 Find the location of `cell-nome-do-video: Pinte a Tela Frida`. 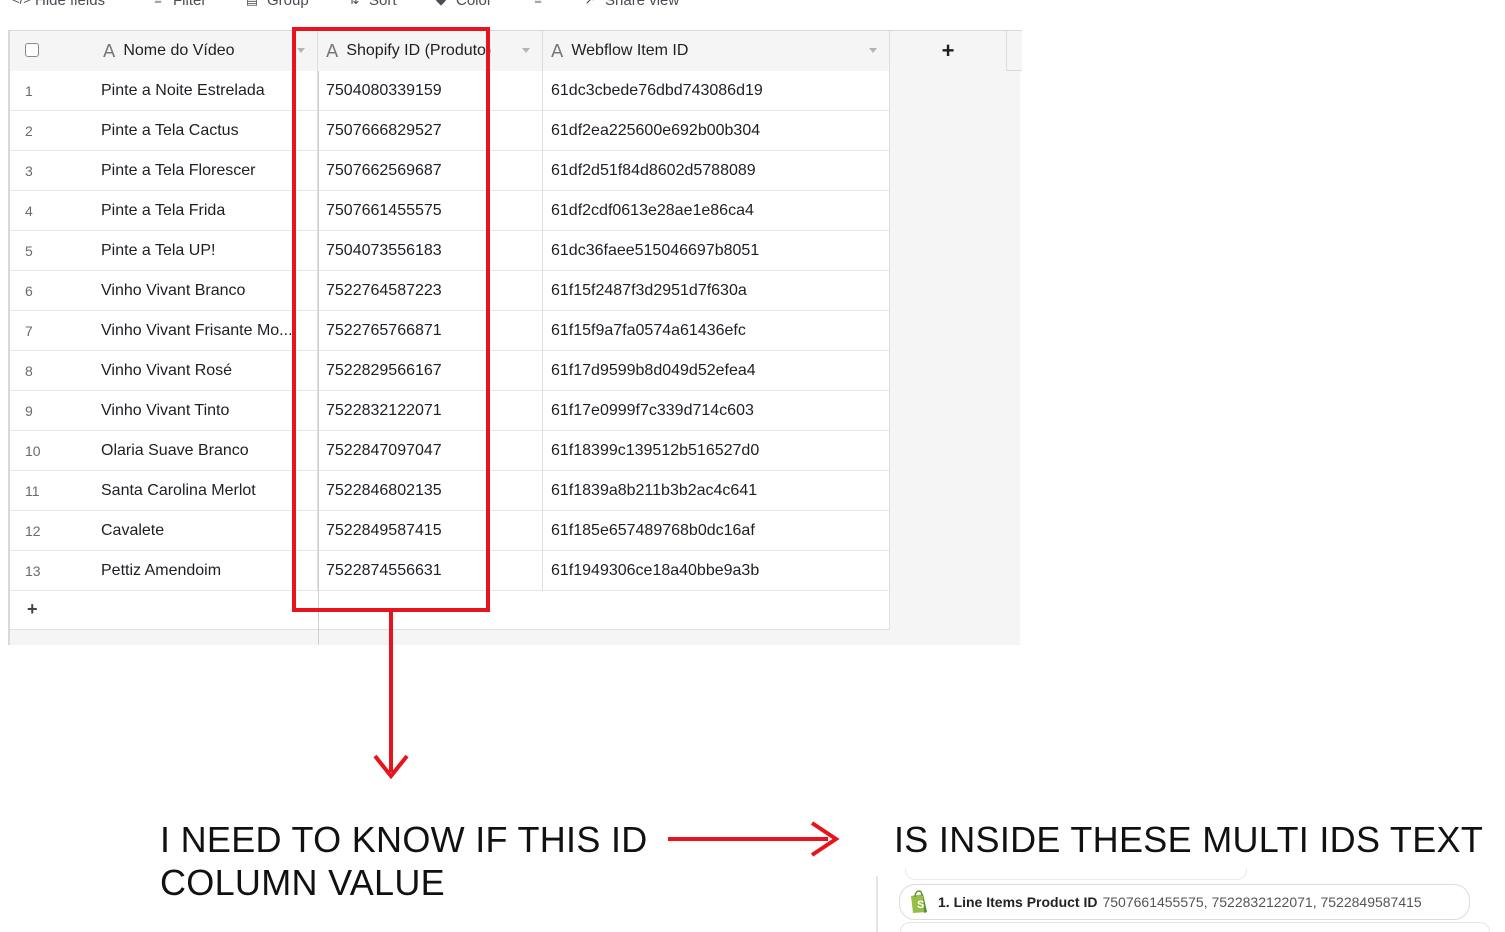

cell-nome-do-video: Pinte a Tela Frida is located at coordinates (209, 210).